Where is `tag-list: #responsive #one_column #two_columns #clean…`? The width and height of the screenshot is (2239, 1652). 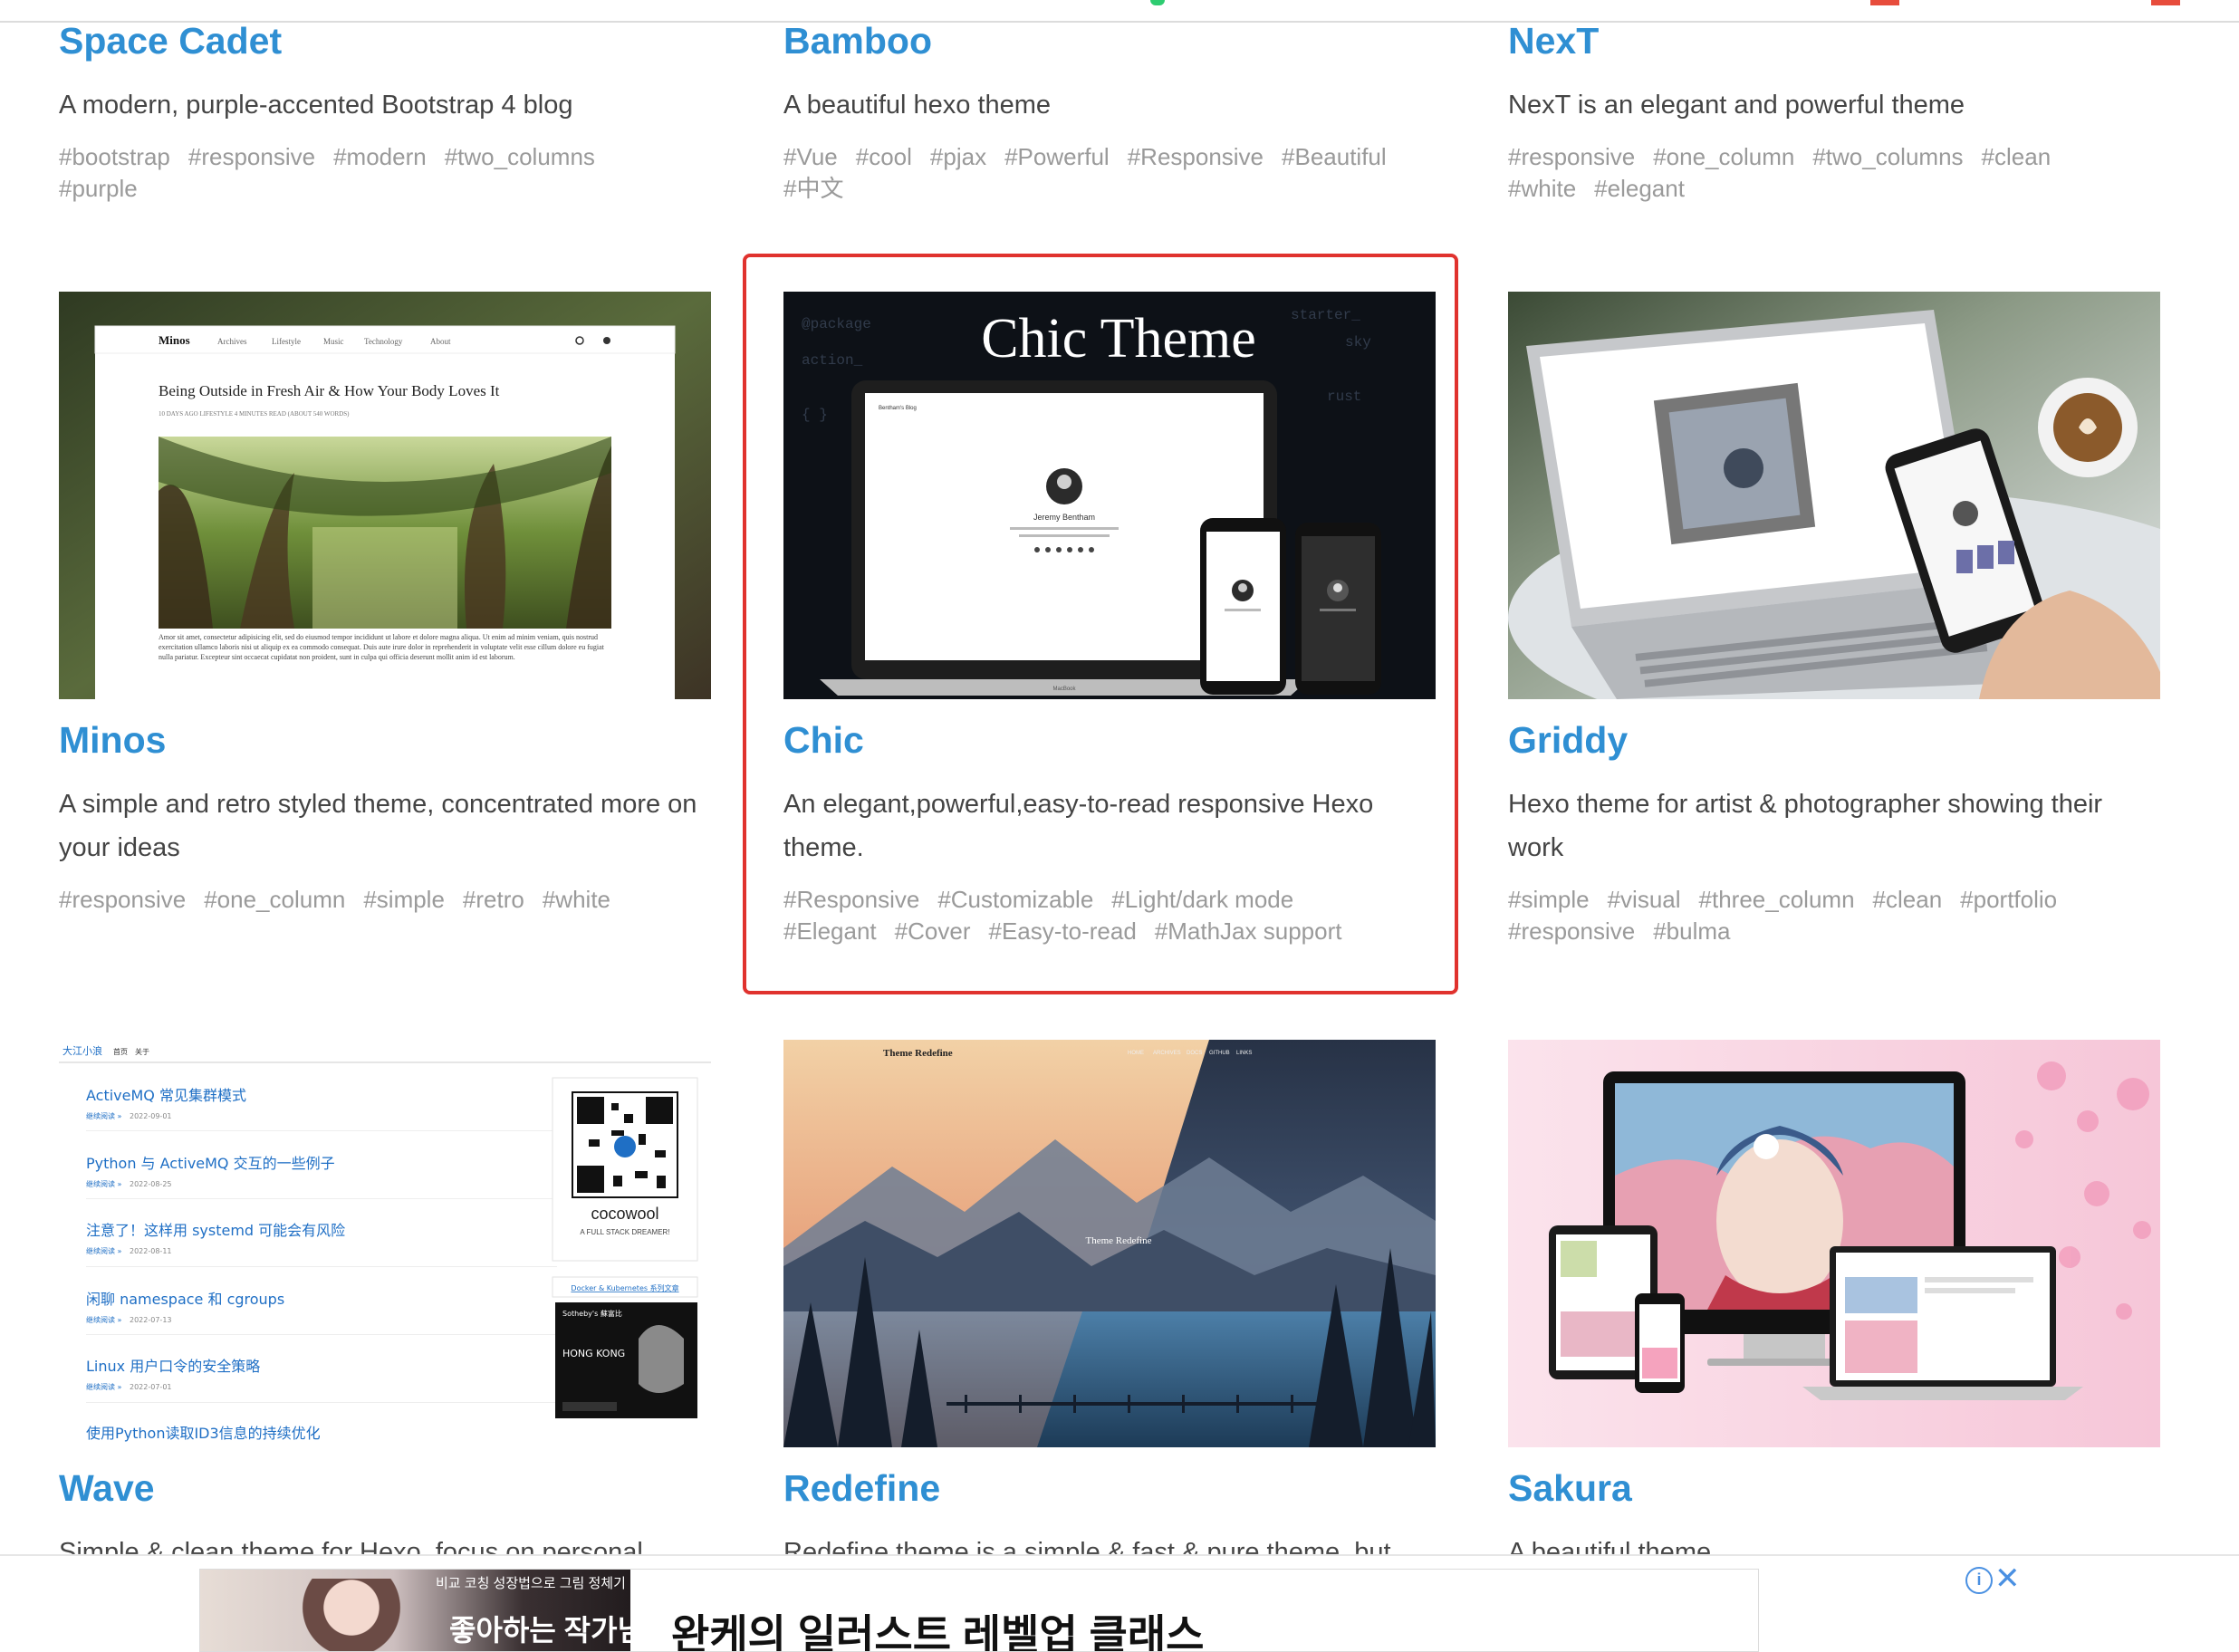
tag-list: #responsive #one_column #two_columns #clean… is located at coordinates (1834, 173).